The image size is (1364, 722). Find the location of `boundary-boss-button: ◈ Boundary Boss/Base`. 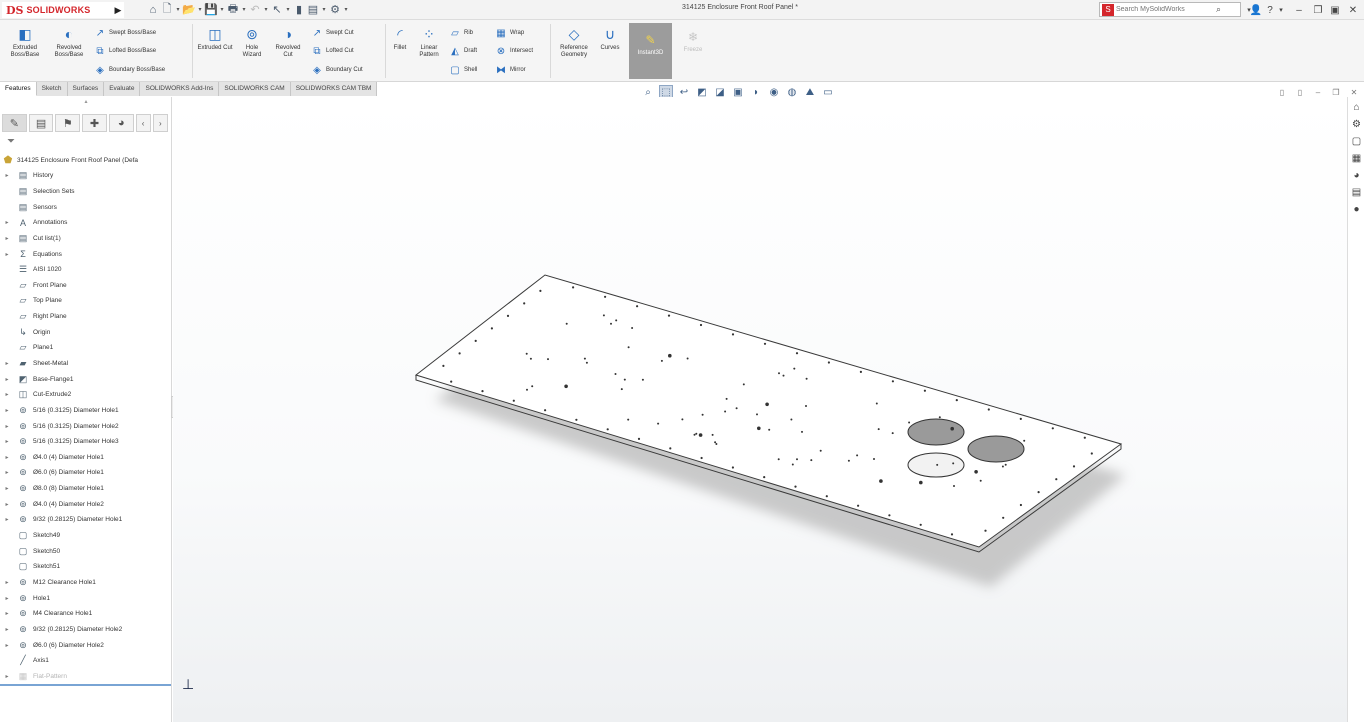

boundary-boss-button: ◈ Boundary Boss/Base is located at coordinates (129, 70).